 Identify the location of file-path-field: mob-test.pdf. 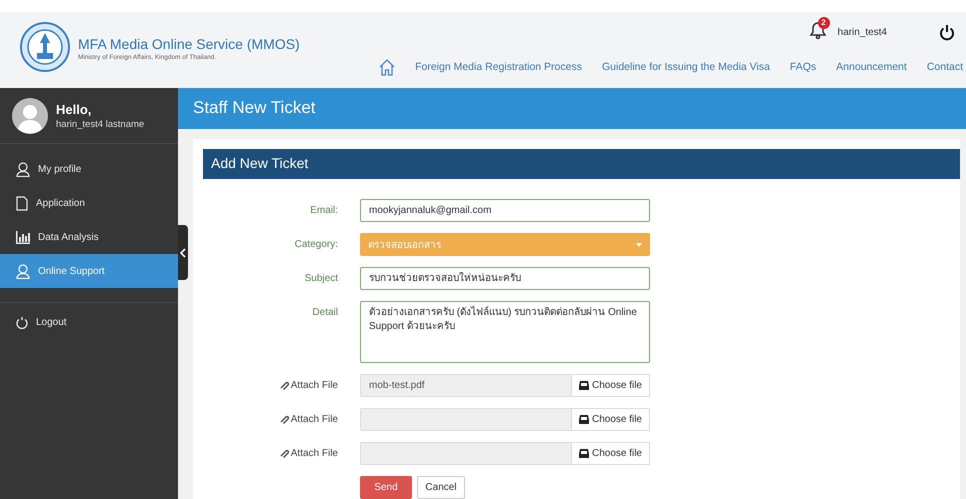
(466, 385).